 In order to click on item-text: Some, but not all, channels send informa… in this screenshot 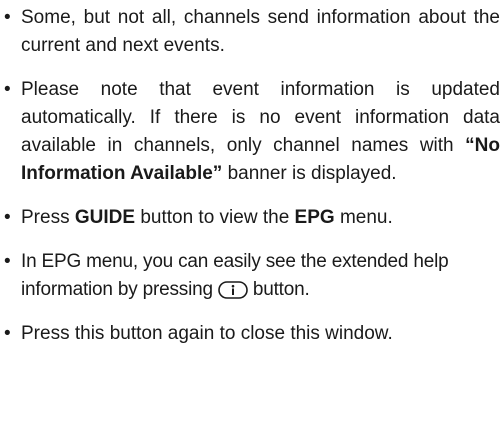, I will do `click(260, 31)`.